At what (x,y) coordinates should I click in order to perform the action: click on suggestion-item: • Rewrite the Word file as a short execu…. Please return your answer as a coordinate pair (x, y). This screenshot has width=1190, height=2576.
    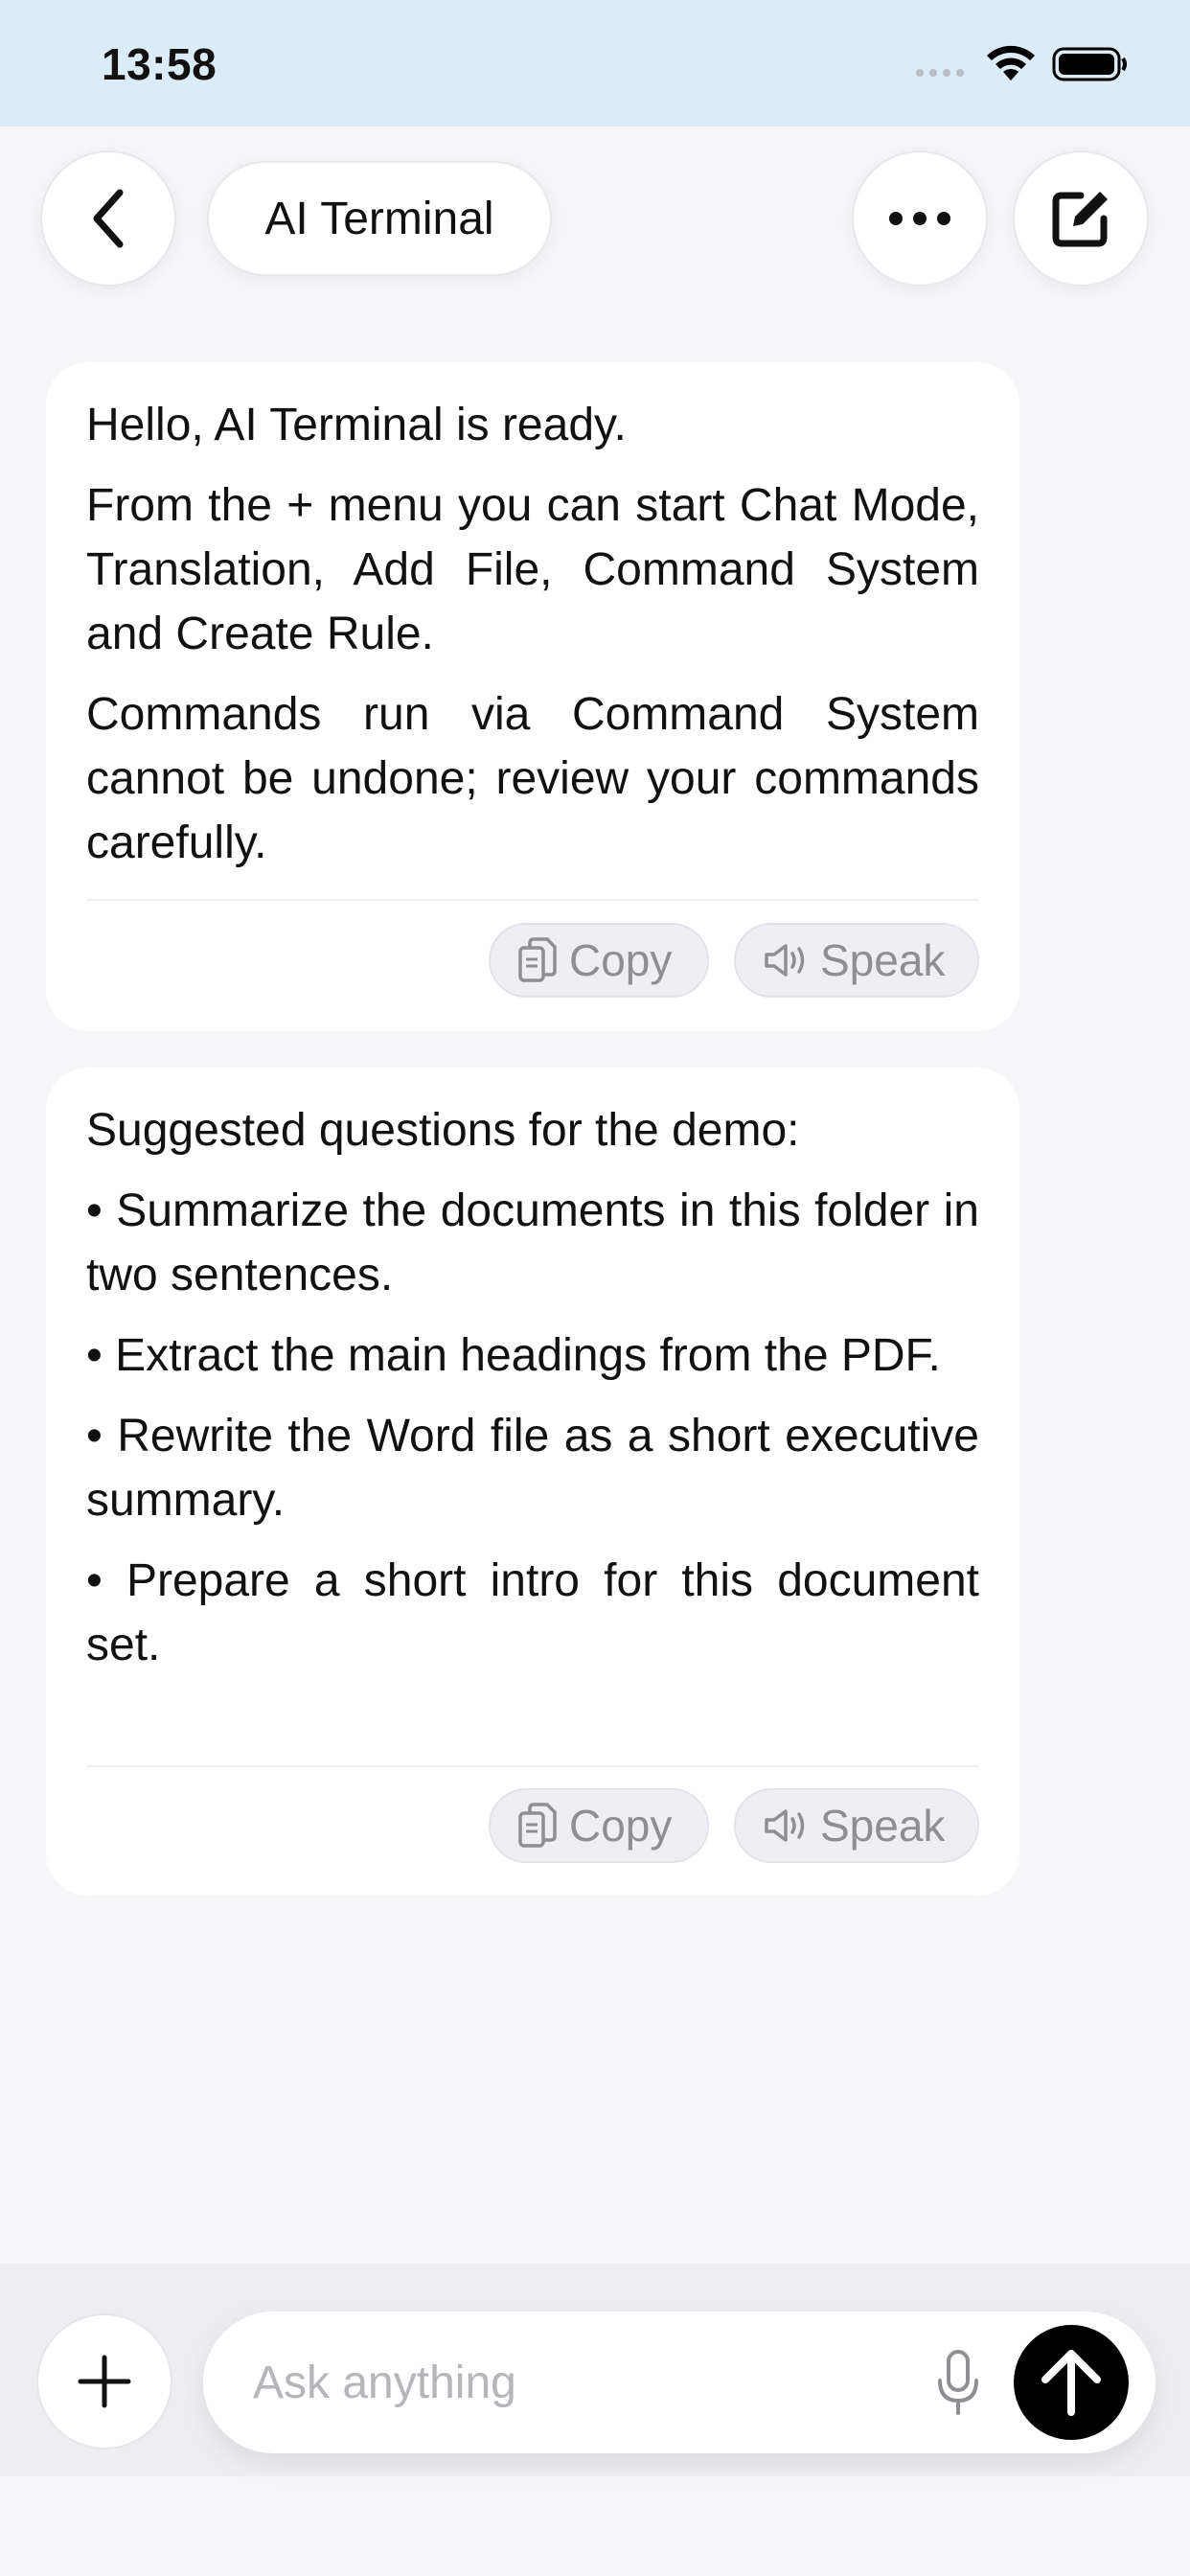
    Looking at the image, I should click on (532, 1468).